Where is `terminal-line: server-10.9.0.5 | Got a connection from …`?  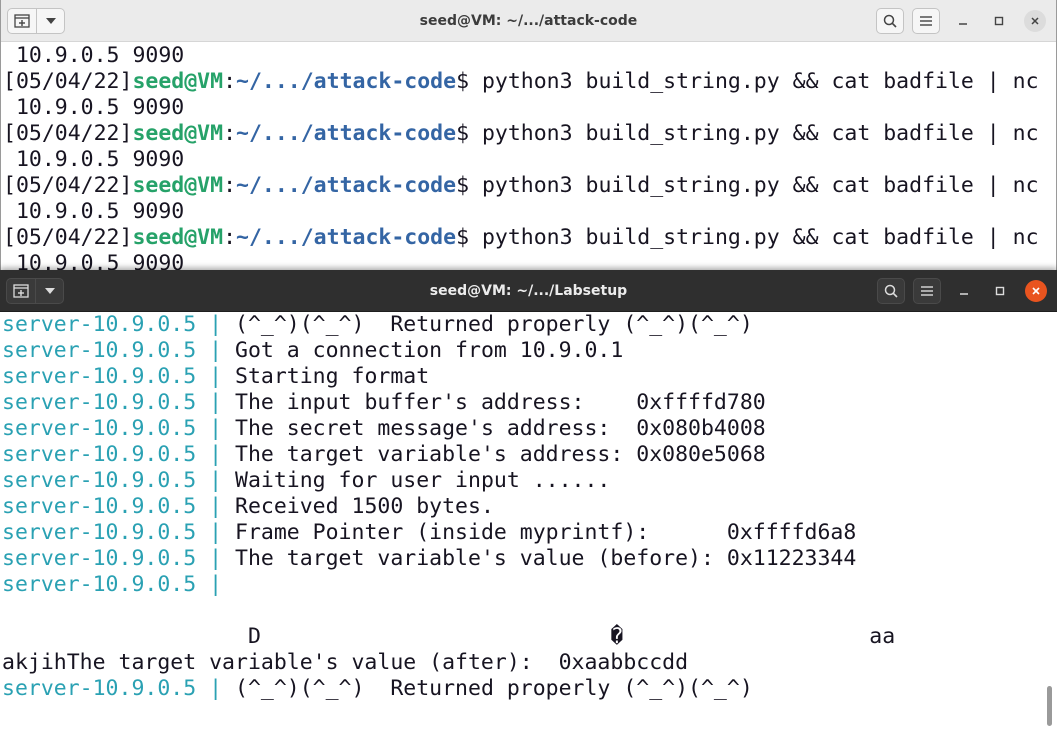
terminal-line: server-10.9.0.5 | Got a connection from … is located at coordinates (529, 351).